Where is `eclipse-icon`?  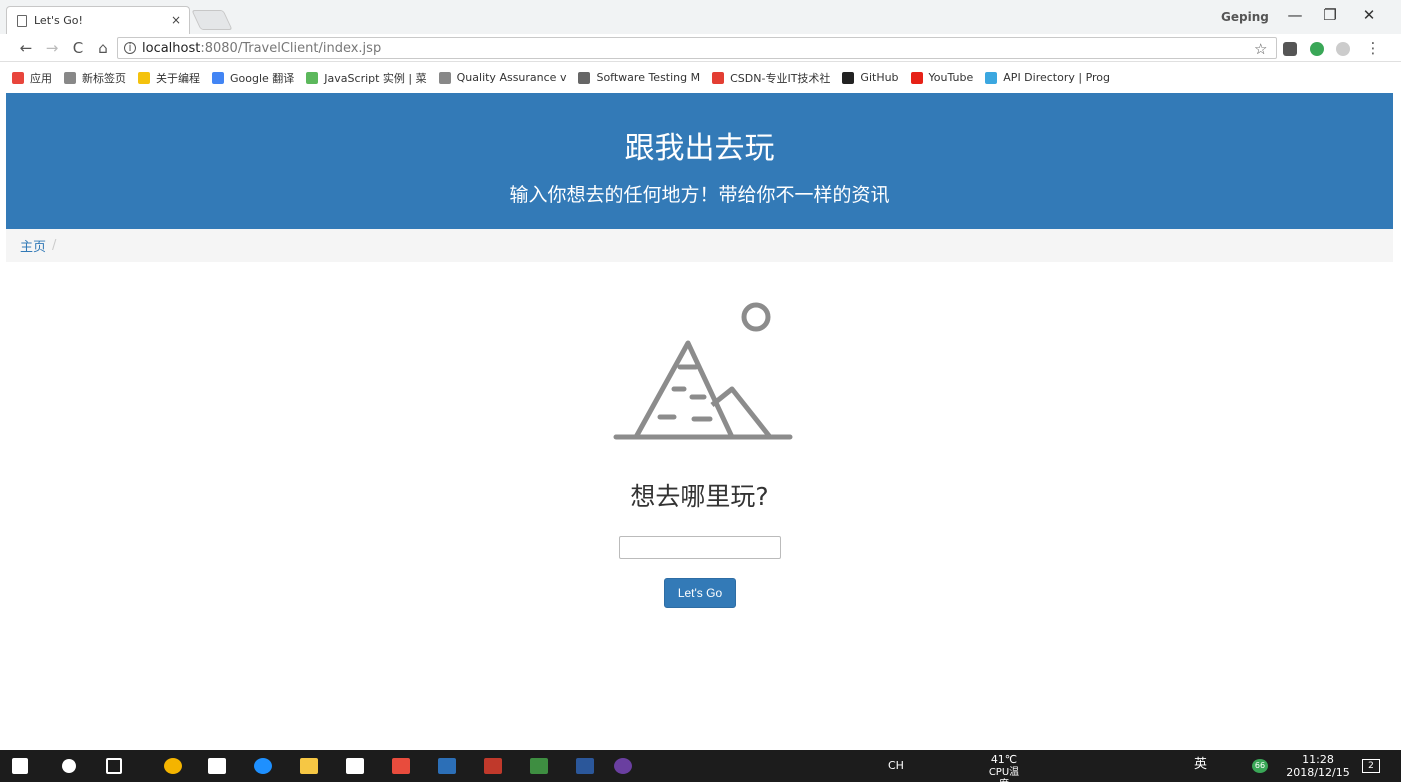 eclipse-icon is located at coordinates (623, 766).